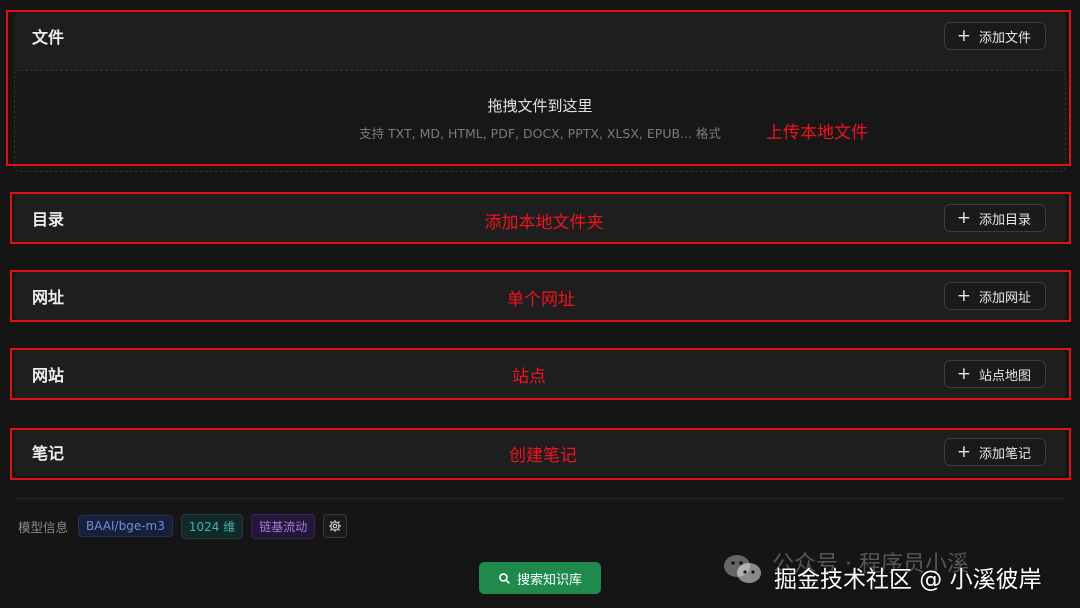 The width and height of the screenshot is (1080, 608). I want to click on dropzone-title: 拖拽文件到这里, so click(540, 106).